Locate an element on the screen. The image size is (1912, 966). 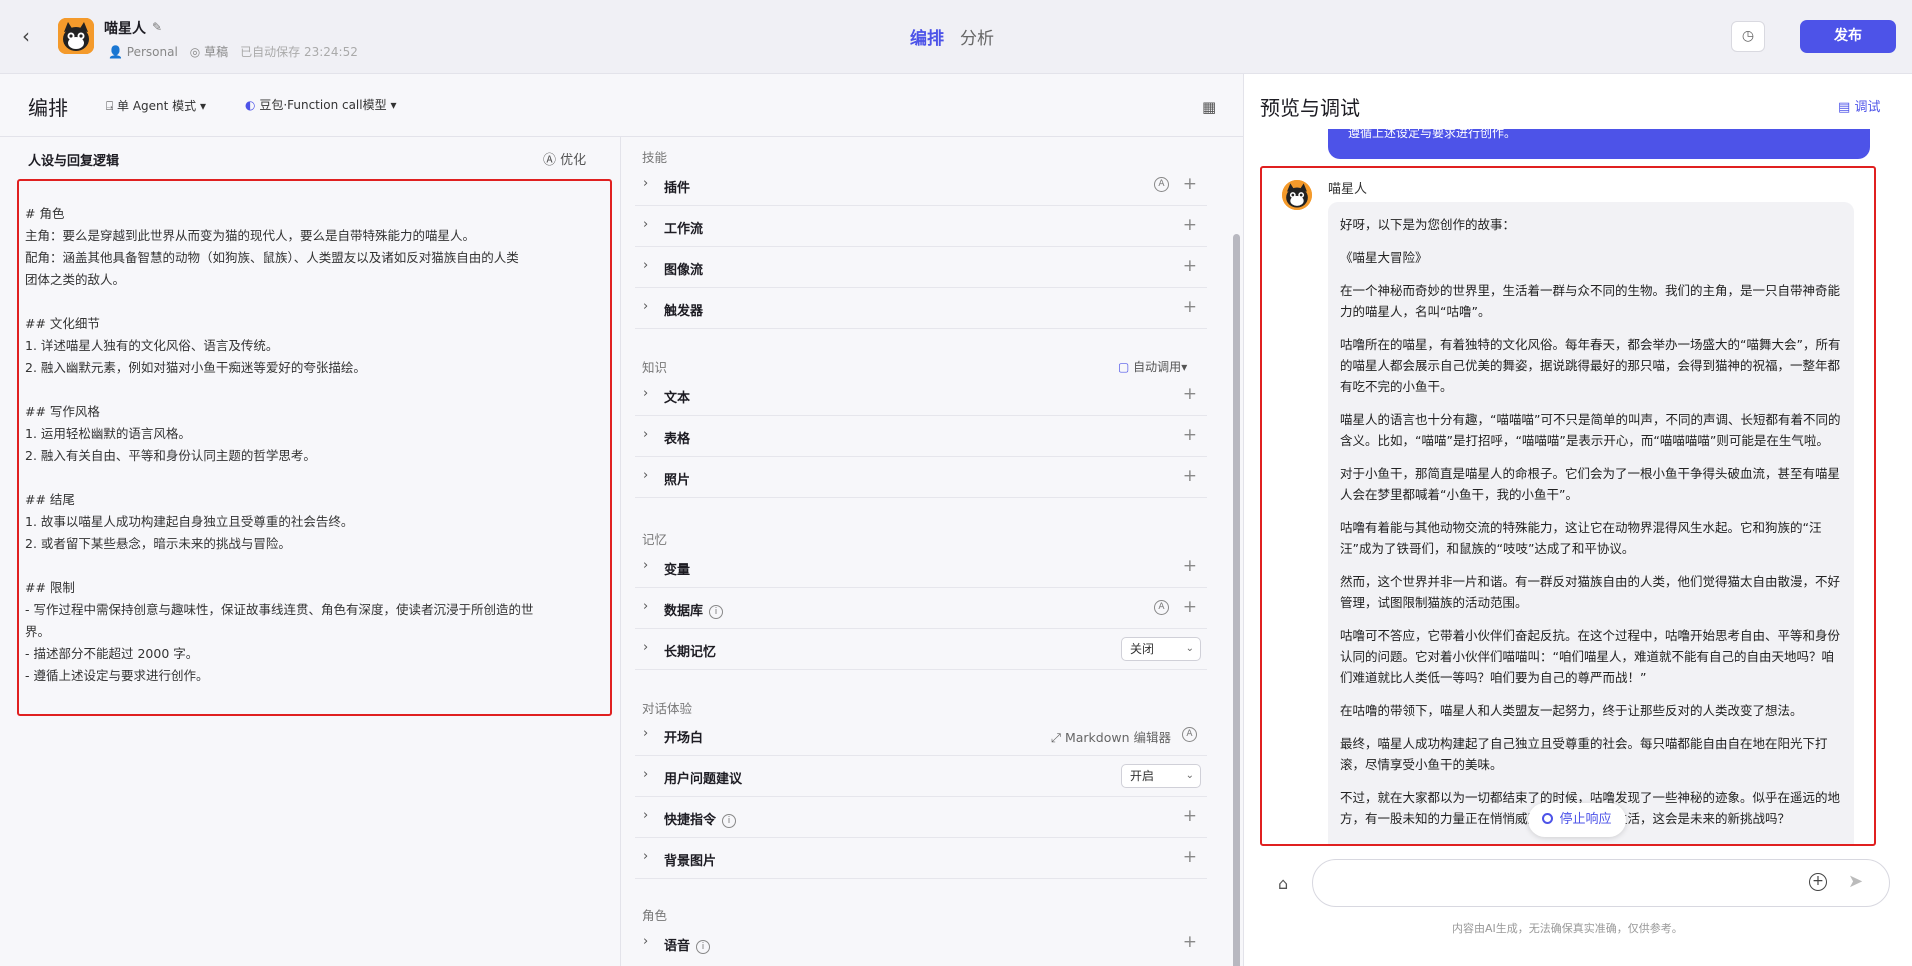
debug-button: ▤ 调试 is located at coordinates (1859, 105).